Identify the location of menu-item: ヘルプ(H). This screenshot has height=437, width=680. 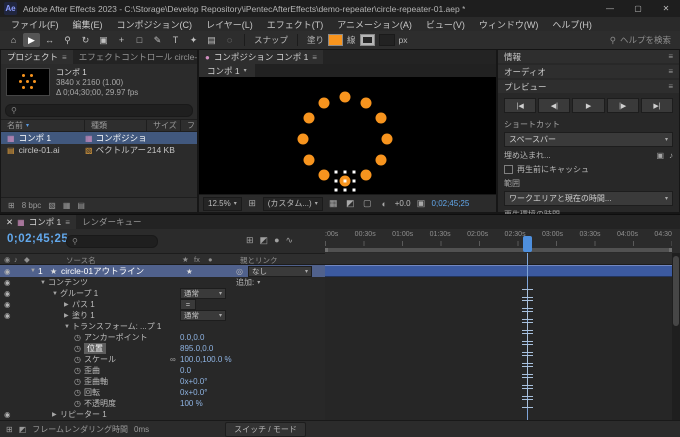
(572, 24).